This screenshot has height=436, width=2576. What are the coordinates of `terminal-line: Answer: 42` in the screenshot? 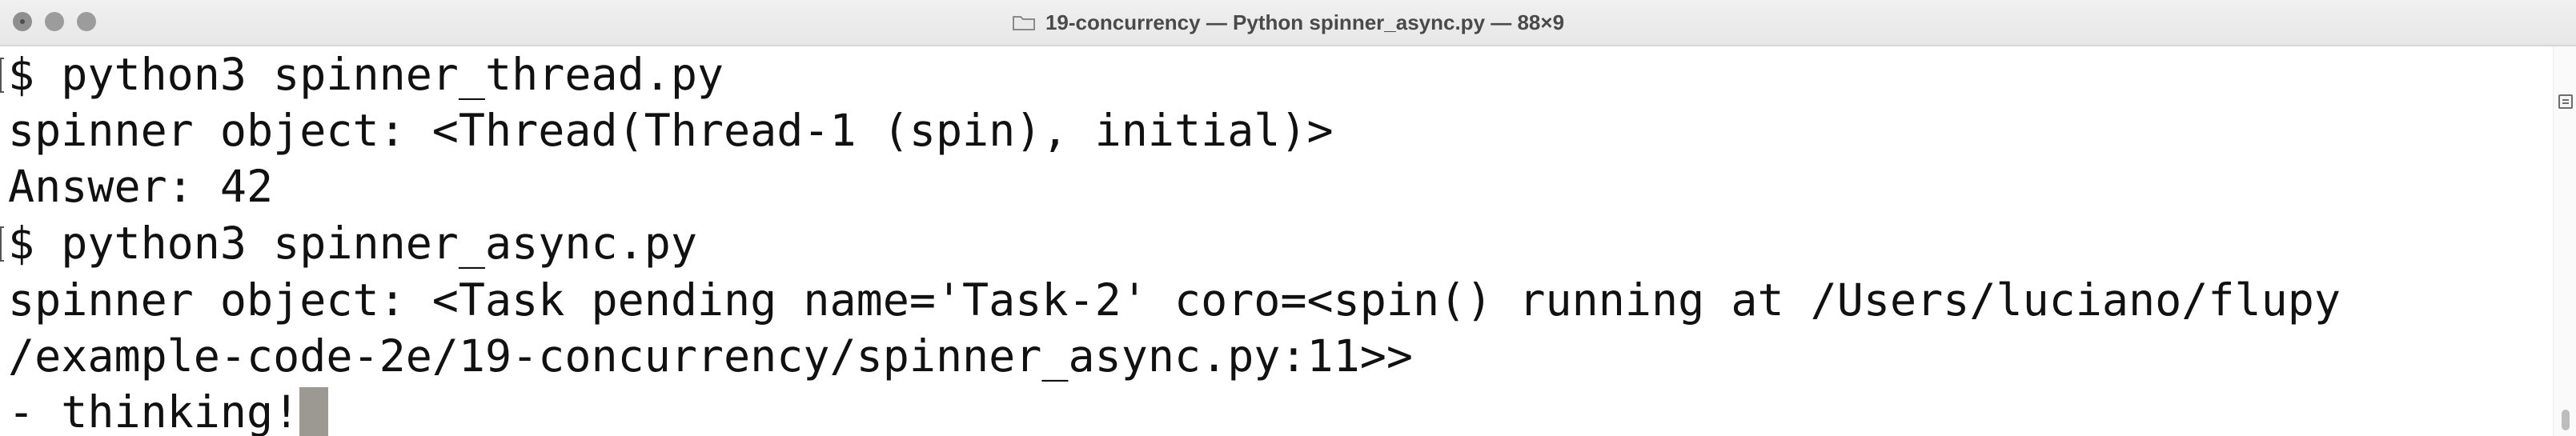 It's located at (141, 186).